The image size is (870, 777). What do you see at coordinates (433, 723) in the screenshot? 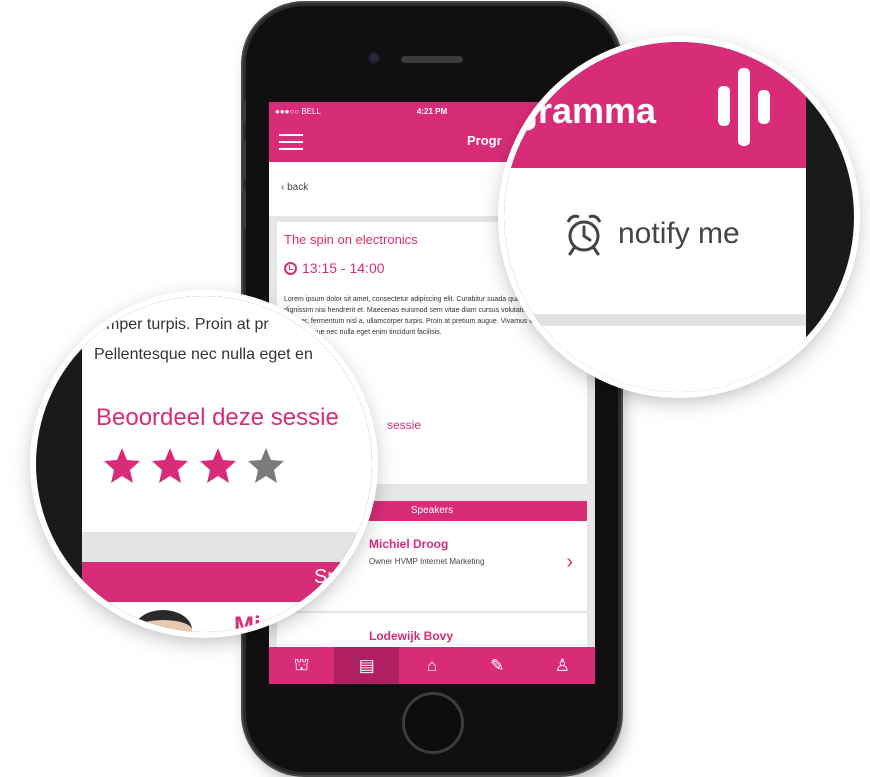
I see `home-button` at bounding box center [433, 723].